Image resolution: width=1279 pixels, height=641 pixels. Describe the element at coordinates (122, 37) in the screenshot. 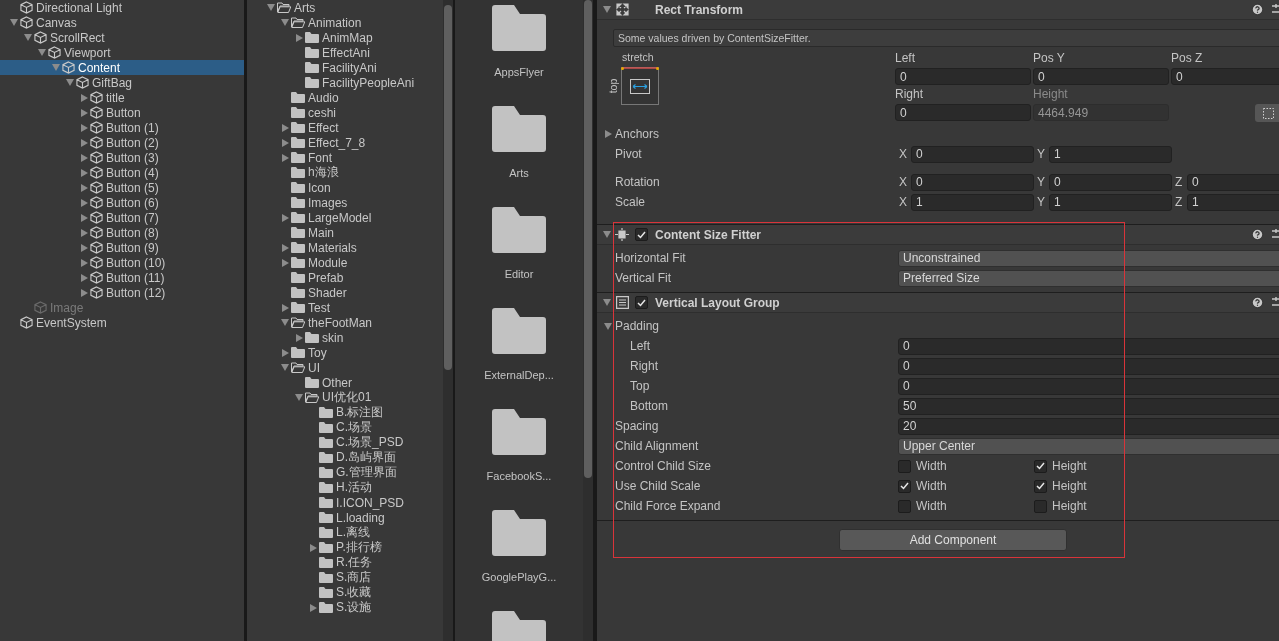

I see `hierarchy-item: ScrollRect` at that location.